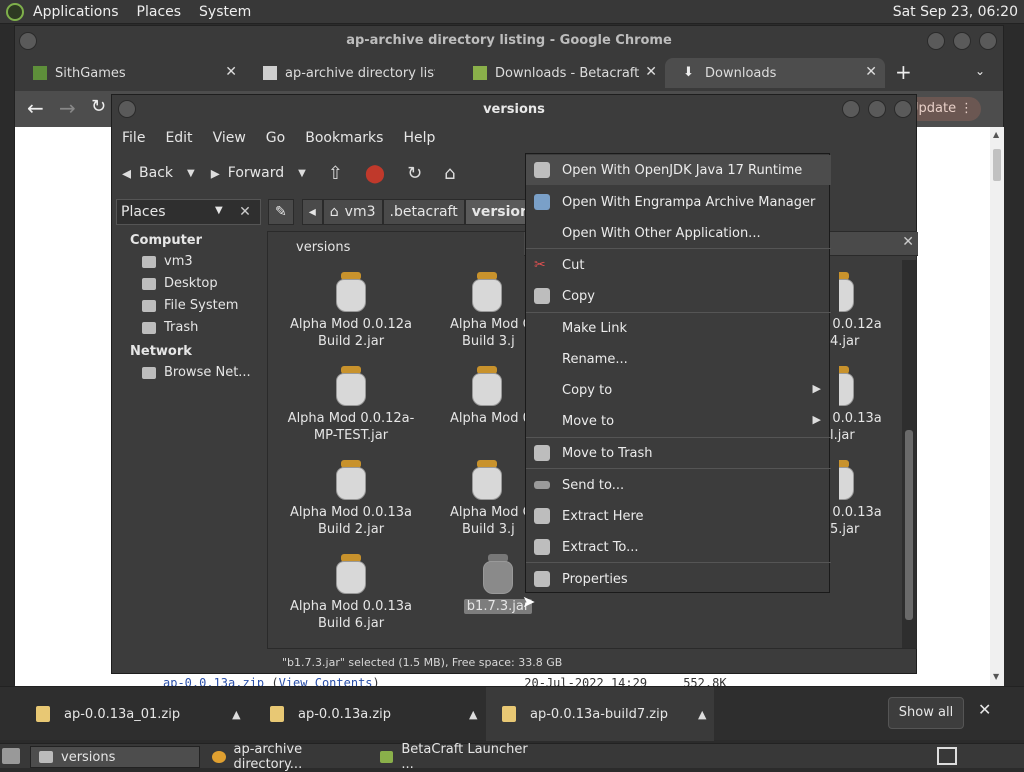 This screenshot has height=772, width=1024. Describe the element at coordinates (678, 579) in the screenshot. I see `menu-item-properties: Properties` at that location.